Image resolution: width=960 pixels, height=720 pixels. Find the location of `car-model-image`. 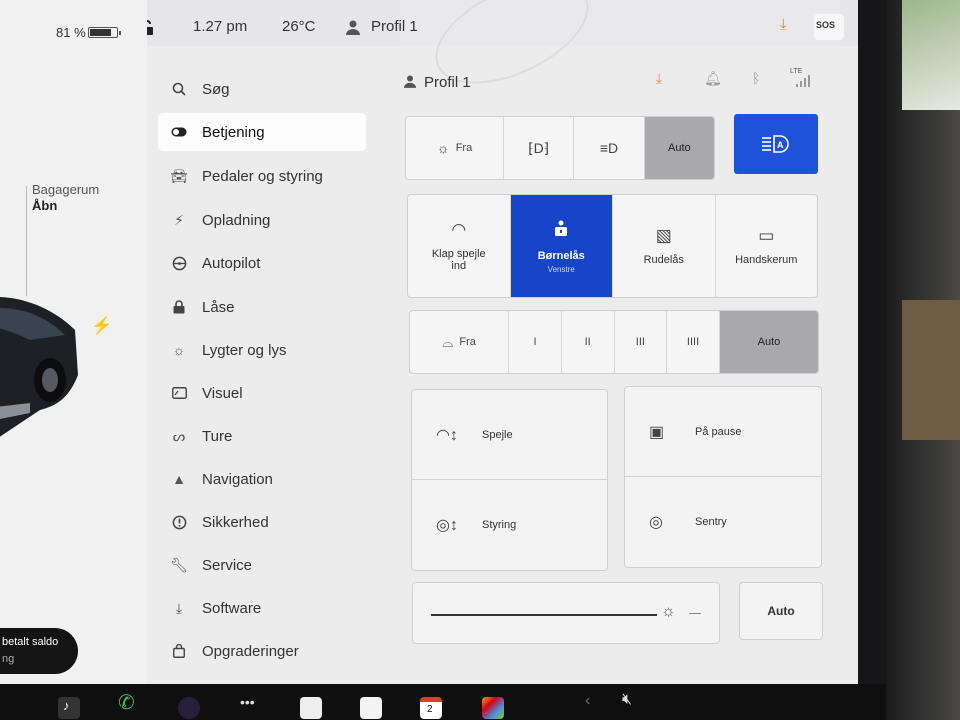

car-model-image is located at coordinates (40, 370).